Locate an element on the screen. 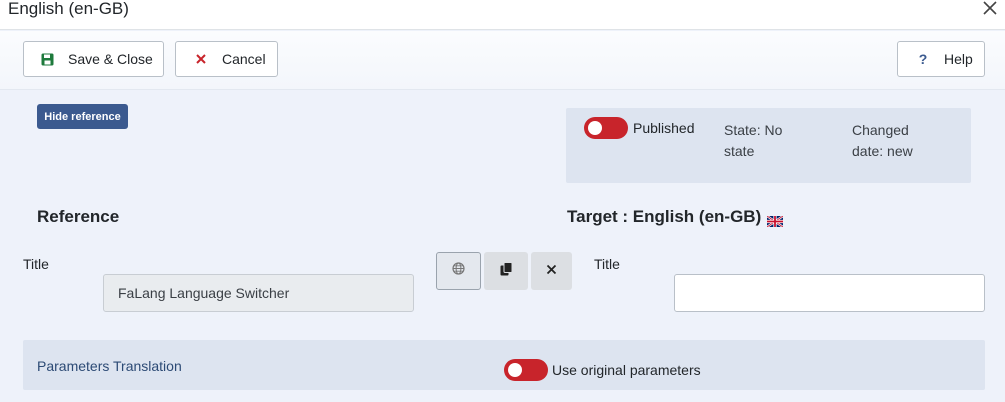  translate-button is located at coordinates (458, 271).